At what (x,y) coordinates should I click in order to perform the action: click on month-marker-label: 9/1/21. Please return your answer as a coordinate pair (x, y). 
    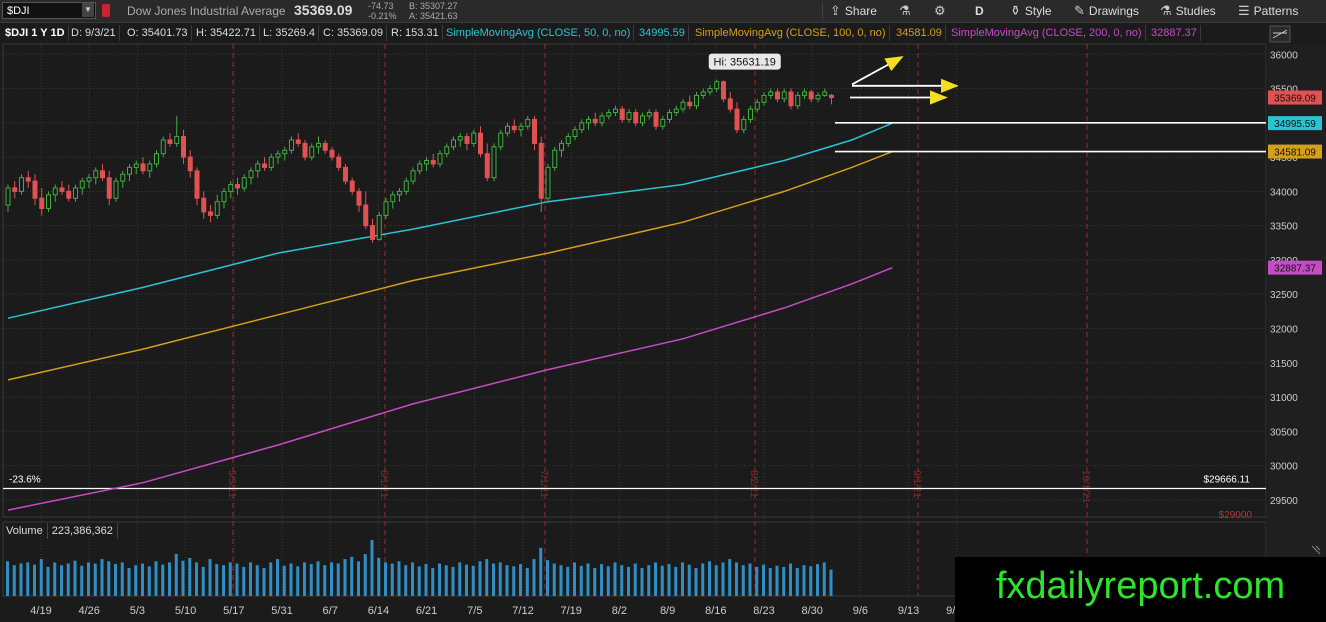
    Looking at the image, I should click on (916, 484).